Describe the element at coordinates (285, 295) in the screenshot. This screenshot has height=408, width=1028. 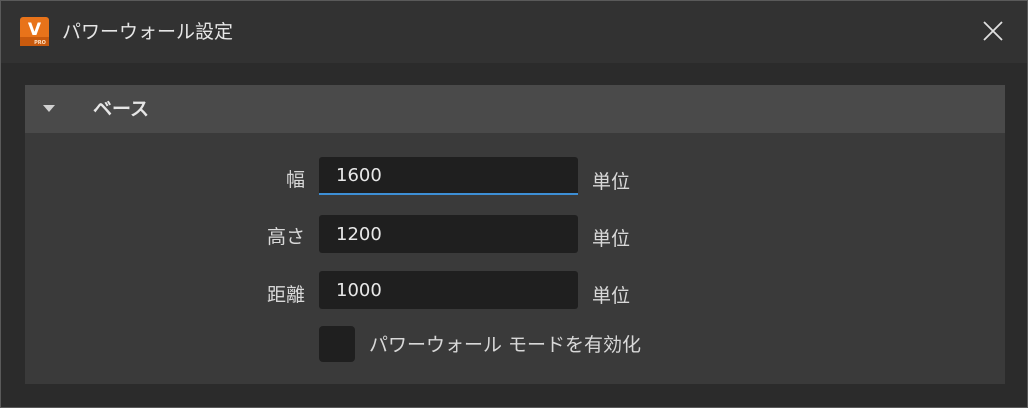
I see `distance-label: 距離` at that location.